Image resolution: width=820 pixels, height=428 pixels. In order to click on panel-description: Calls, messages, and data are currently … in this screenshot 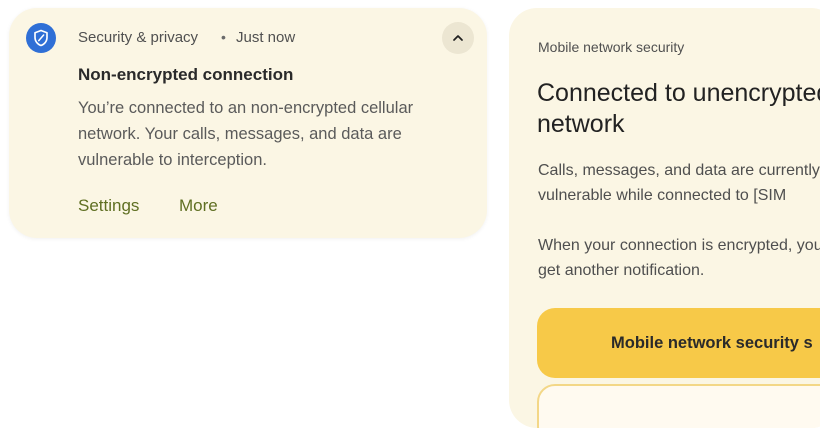, I will do `click(679, 183)`.